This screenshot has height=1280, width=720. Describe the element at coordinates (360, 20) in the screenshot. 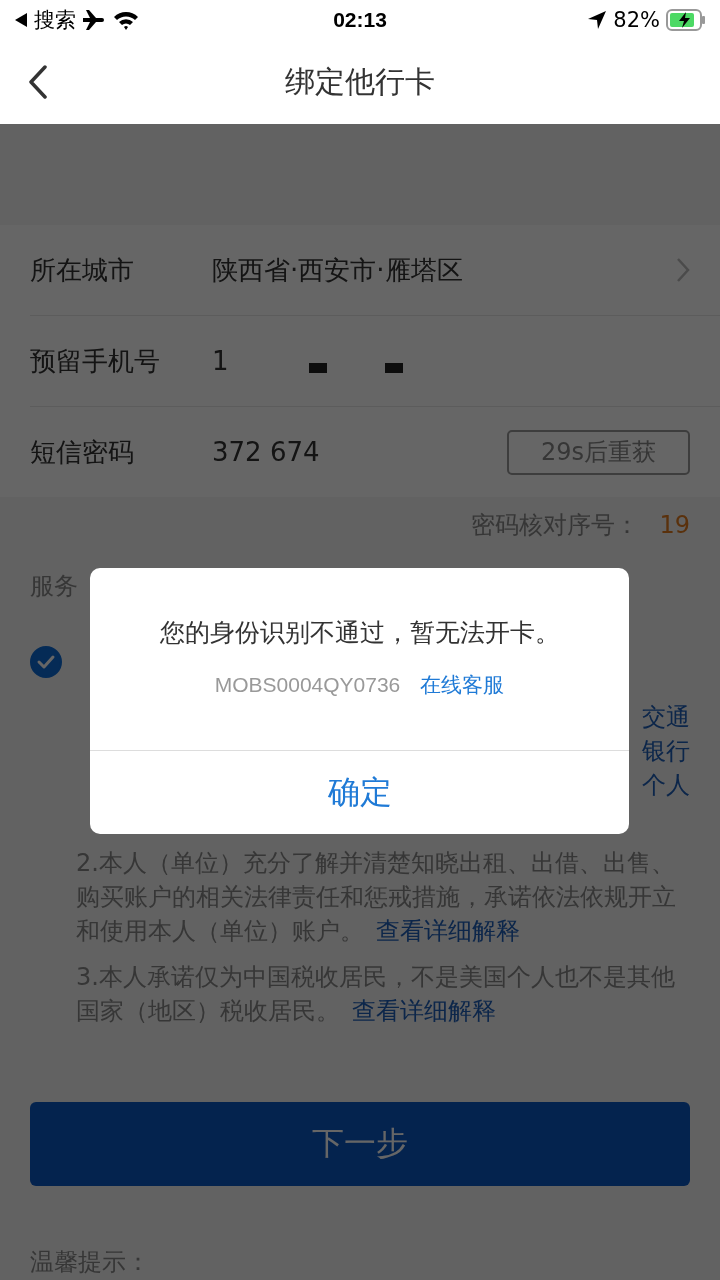

I see `clock-time: 02:13` at that location.